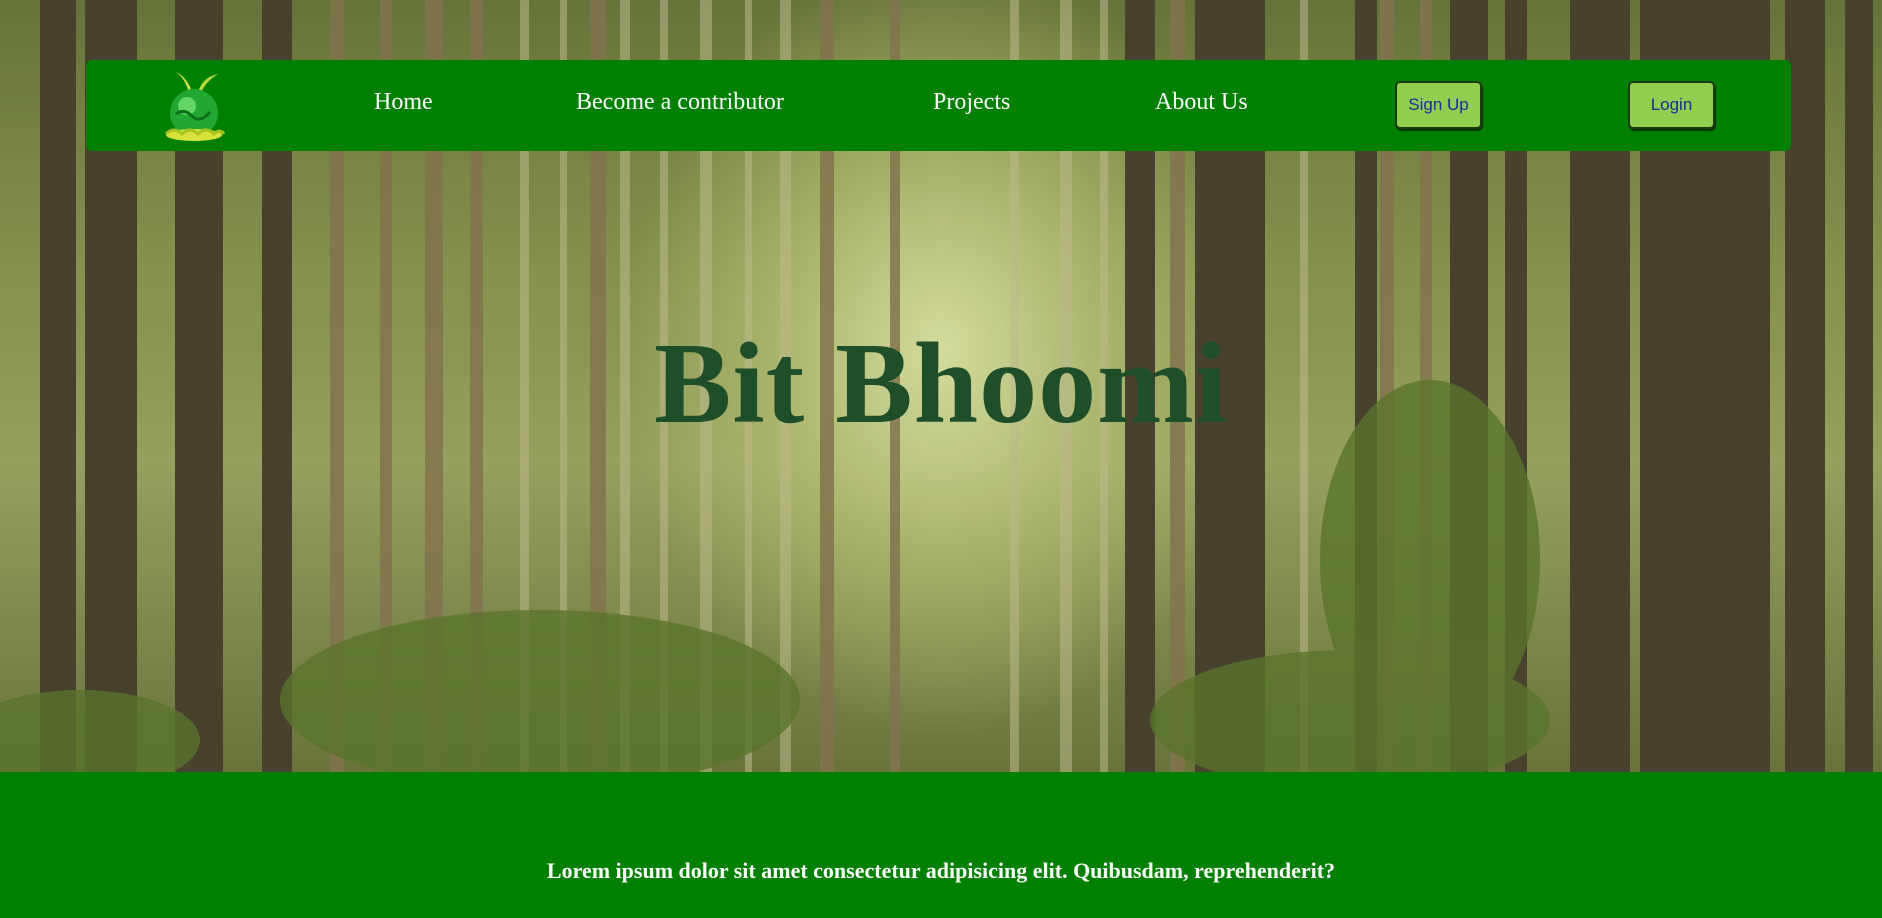  Describe the element at coordinates (680, 102) in the screenshot. I see `nav-become-contributor-link: Become a contributor` at that location.